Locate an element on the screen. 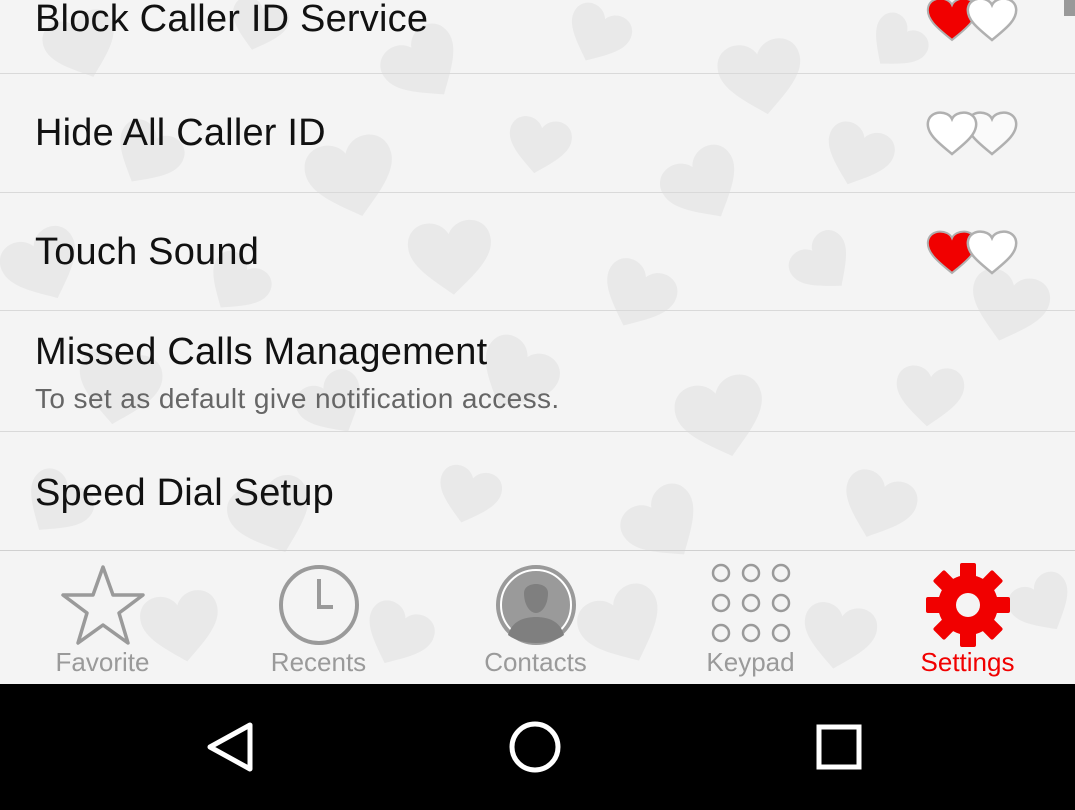 The image size is (1075, 810). setting-row-hide-caller-id: Hide All Caller ID is located at coordinates (537, 133).